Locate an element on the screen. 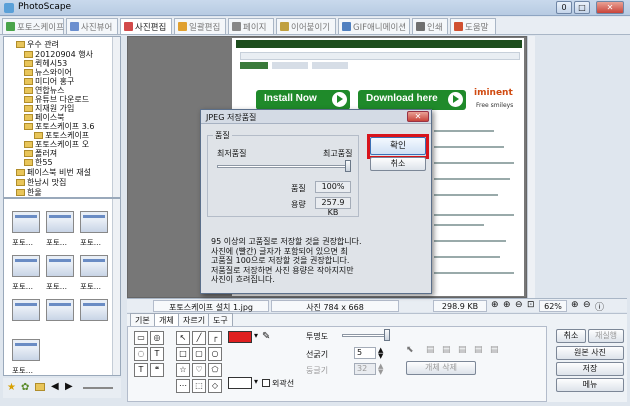 This screenshot has height=406, width=630. ok-button: 확인 is located at coordinates (398, 146).